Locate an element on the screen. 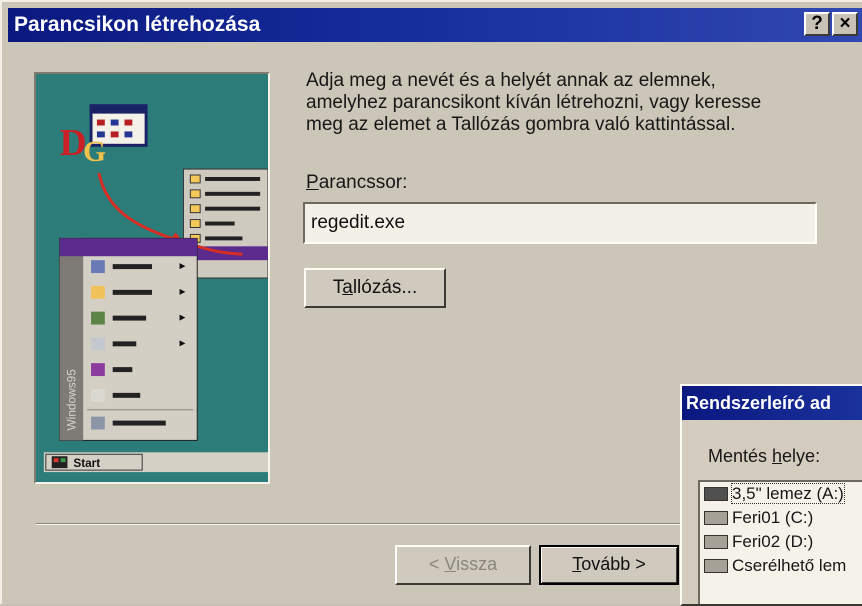  drive-item-d: Feri02 (D:) is located at coordinates (781, 542).